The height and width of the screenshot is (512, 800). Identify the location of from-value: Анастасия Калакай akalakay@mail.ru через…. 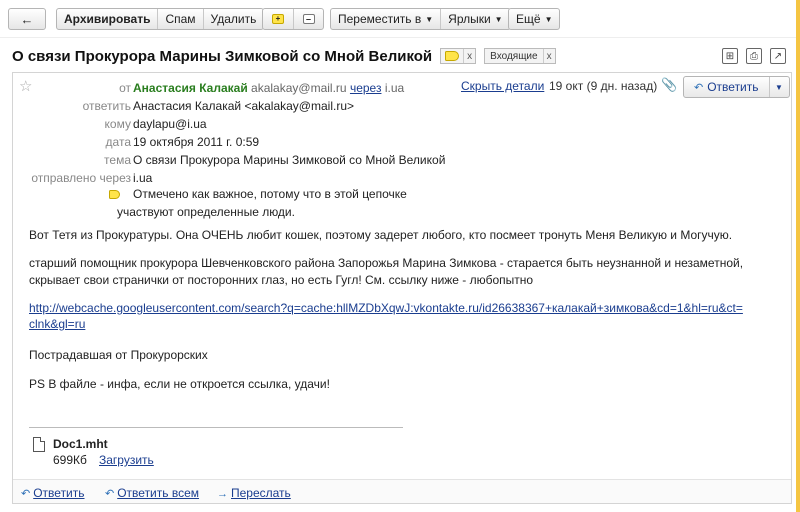
(268, 88).